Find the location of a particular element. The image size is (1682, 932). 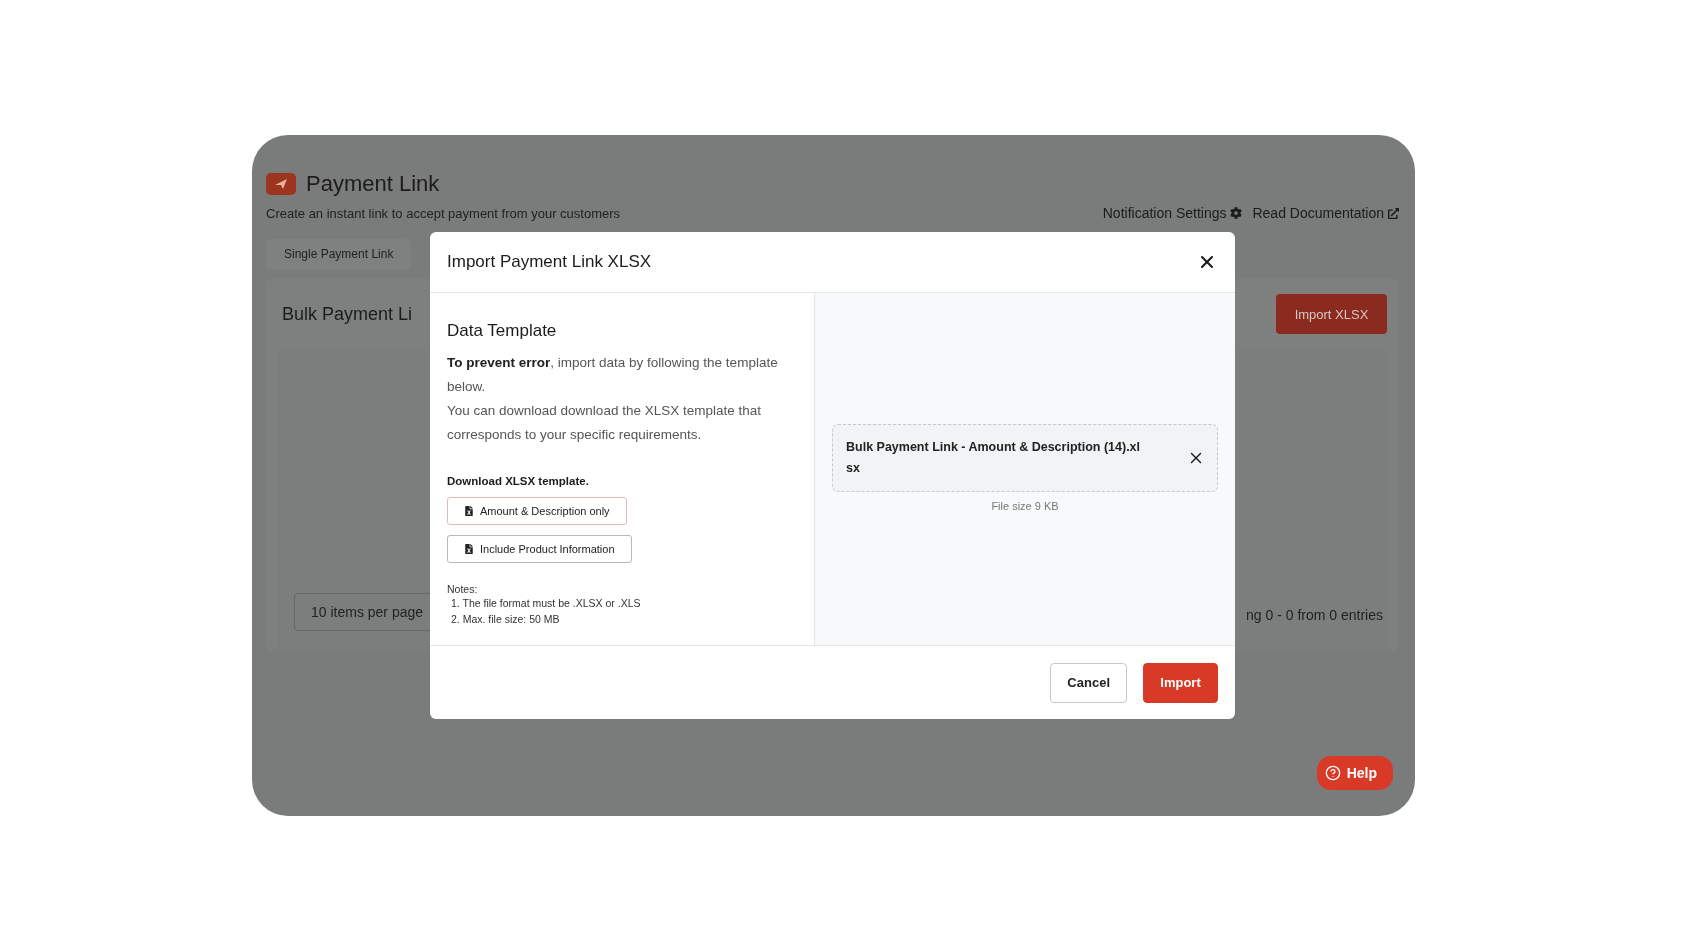

help-icon is located at coordinates (1332, 773).